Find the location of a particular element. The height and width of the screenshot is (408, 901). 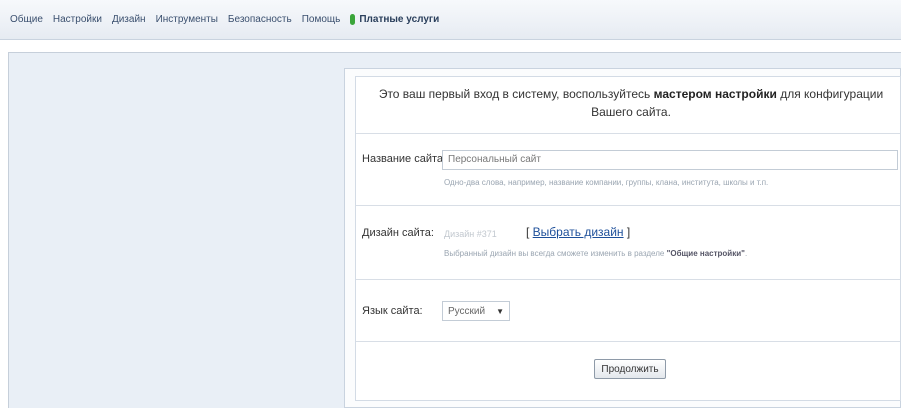

nav-settings: Настройки is located at coordinates (77, 19).